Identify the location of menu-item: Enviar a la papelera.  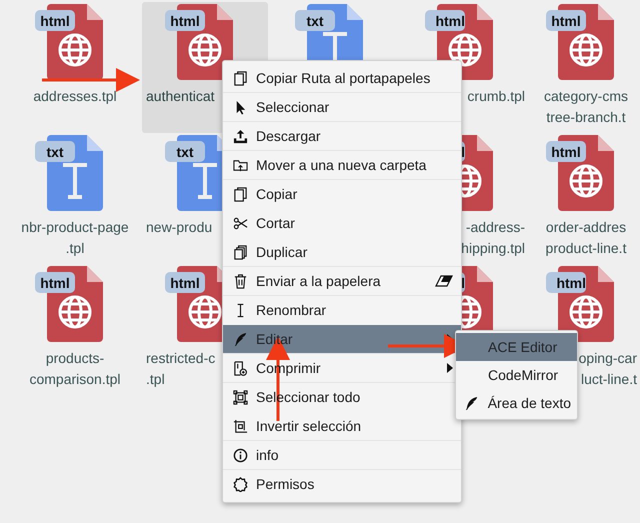
(342, 281).